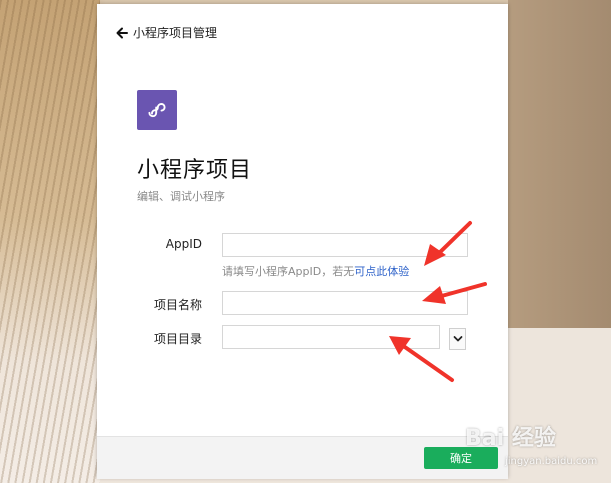 The height and width of the screenshot is (483, 611). I want to click on baidu-watermark: Bai 经验 jingyan.baidu.com, so click(535, 450).